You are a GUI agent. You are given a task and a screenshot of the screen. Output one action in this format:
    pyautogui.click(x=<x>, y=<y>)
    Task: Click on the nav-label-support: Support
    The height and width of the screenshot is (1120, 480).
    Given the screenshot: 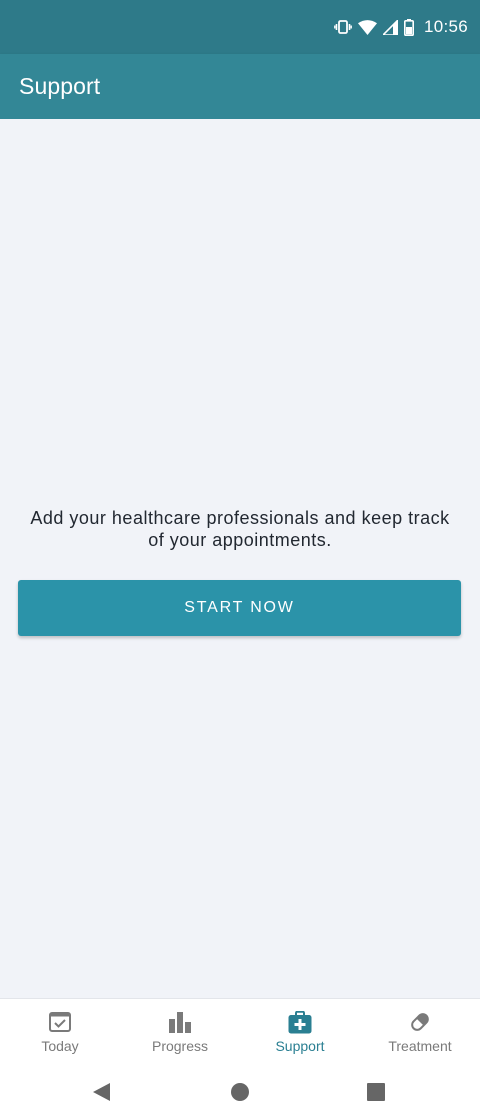 What is the action you would take?
    pyautogui.click(x=300, y=1046)
    